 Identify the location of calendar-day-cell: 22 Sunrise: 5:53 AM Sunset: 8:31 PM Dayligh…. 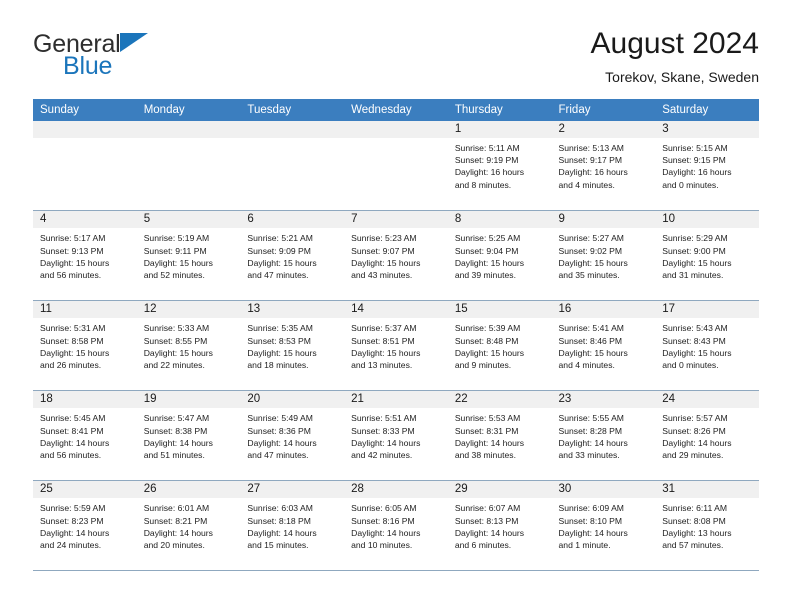
(499, 436).